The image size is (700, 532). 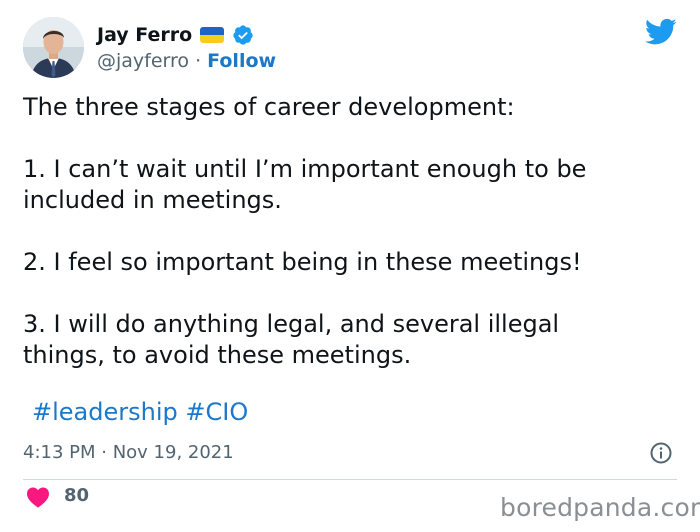 I want to click on hashtags: #leadership #CIO, so click(x=140, y=412).